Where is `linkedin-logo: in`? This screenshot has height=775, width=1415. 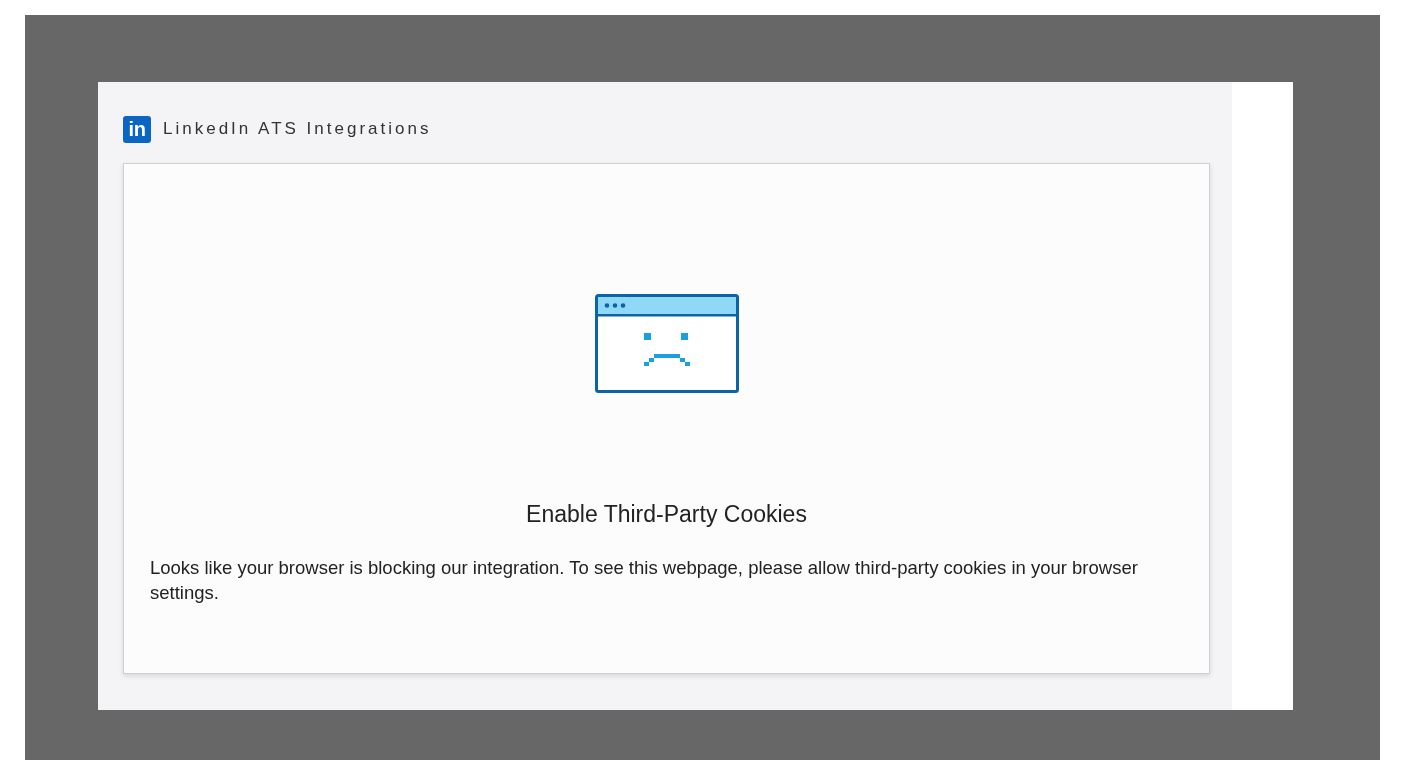
linkedin-logo: in is located at coordinates (137, 129).